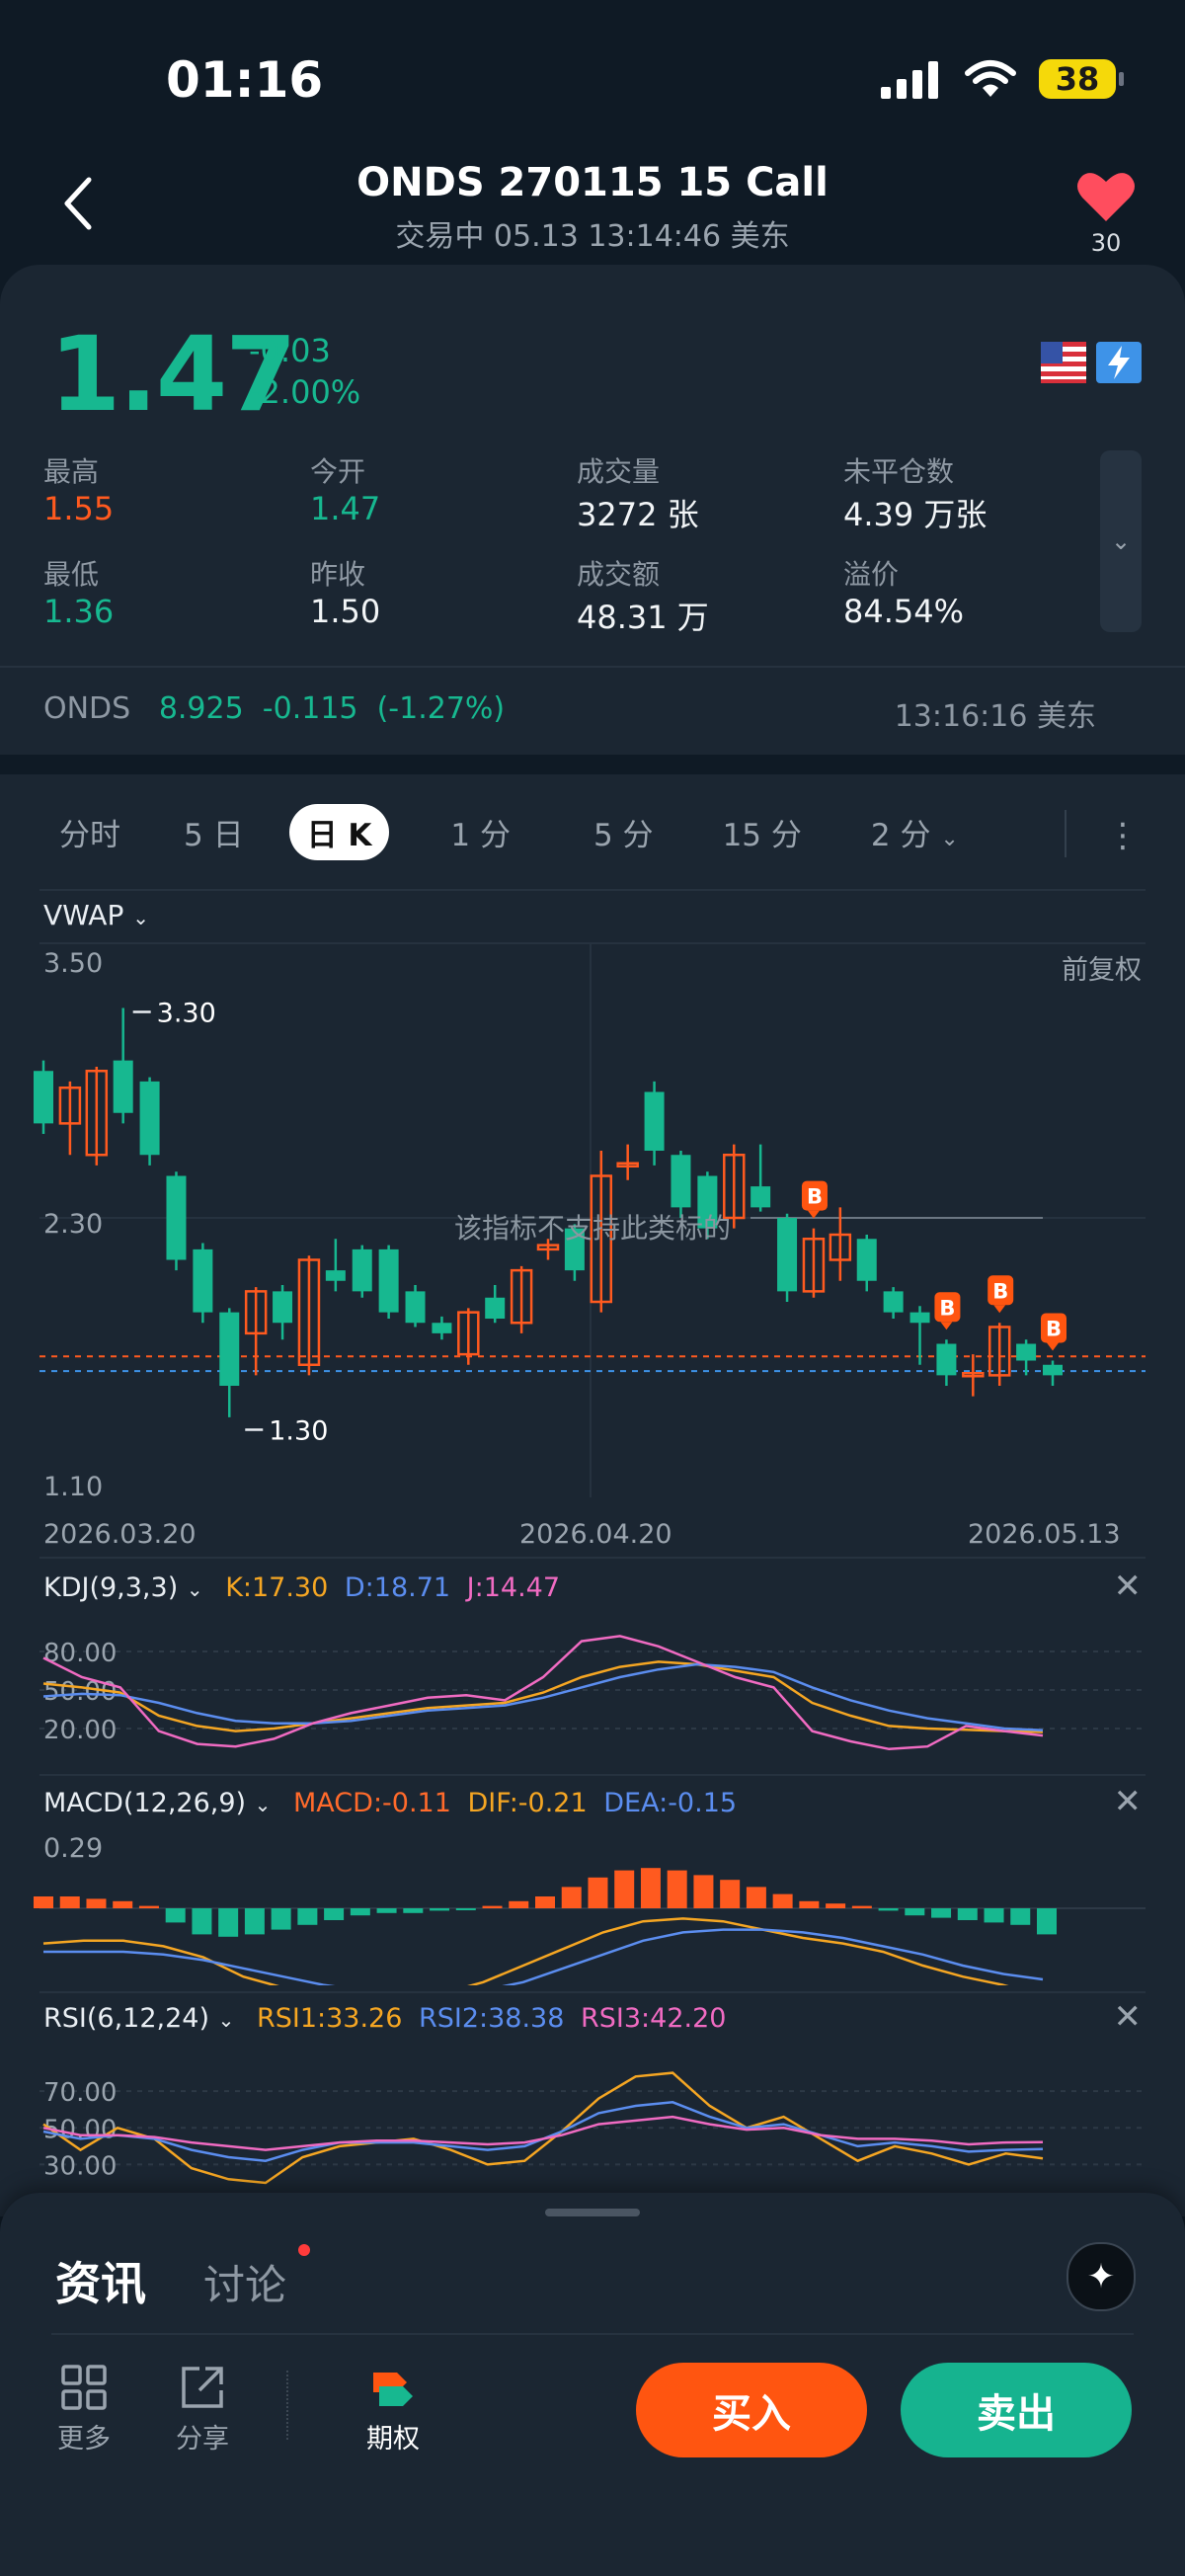 This screenshot has height=2576, width=1185. I want to click on battery-icon: 38, so click(1082, 79).